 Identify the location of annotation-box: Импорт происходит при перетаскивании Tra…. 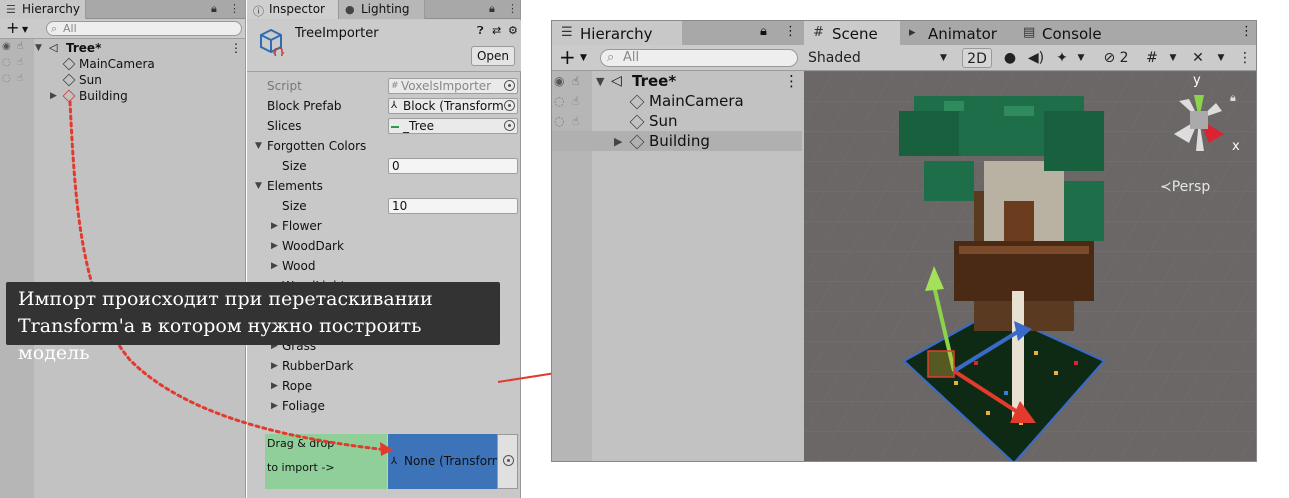
(253, 323).